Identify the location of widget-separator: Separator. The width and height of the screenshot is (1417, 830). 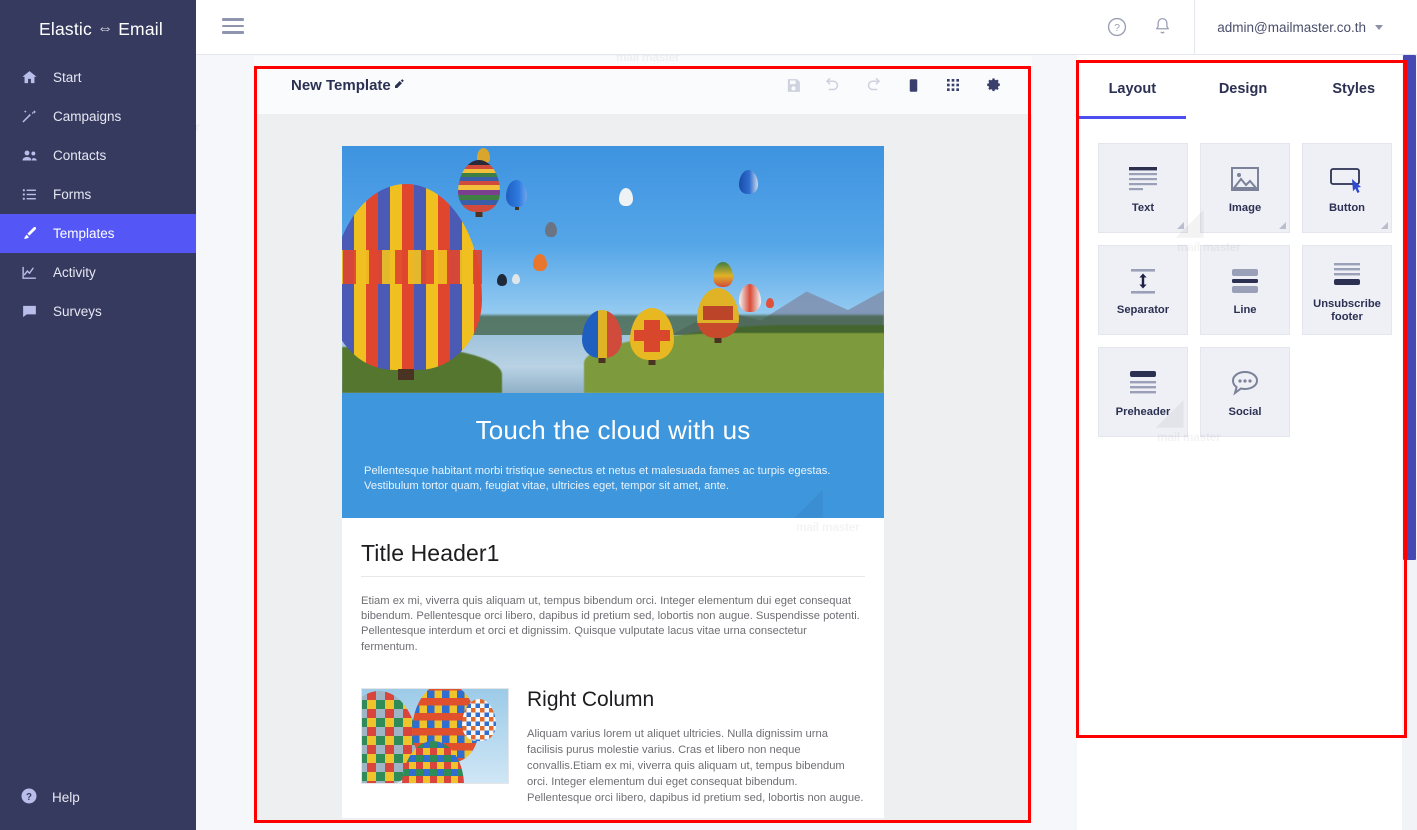
(1143, 290).